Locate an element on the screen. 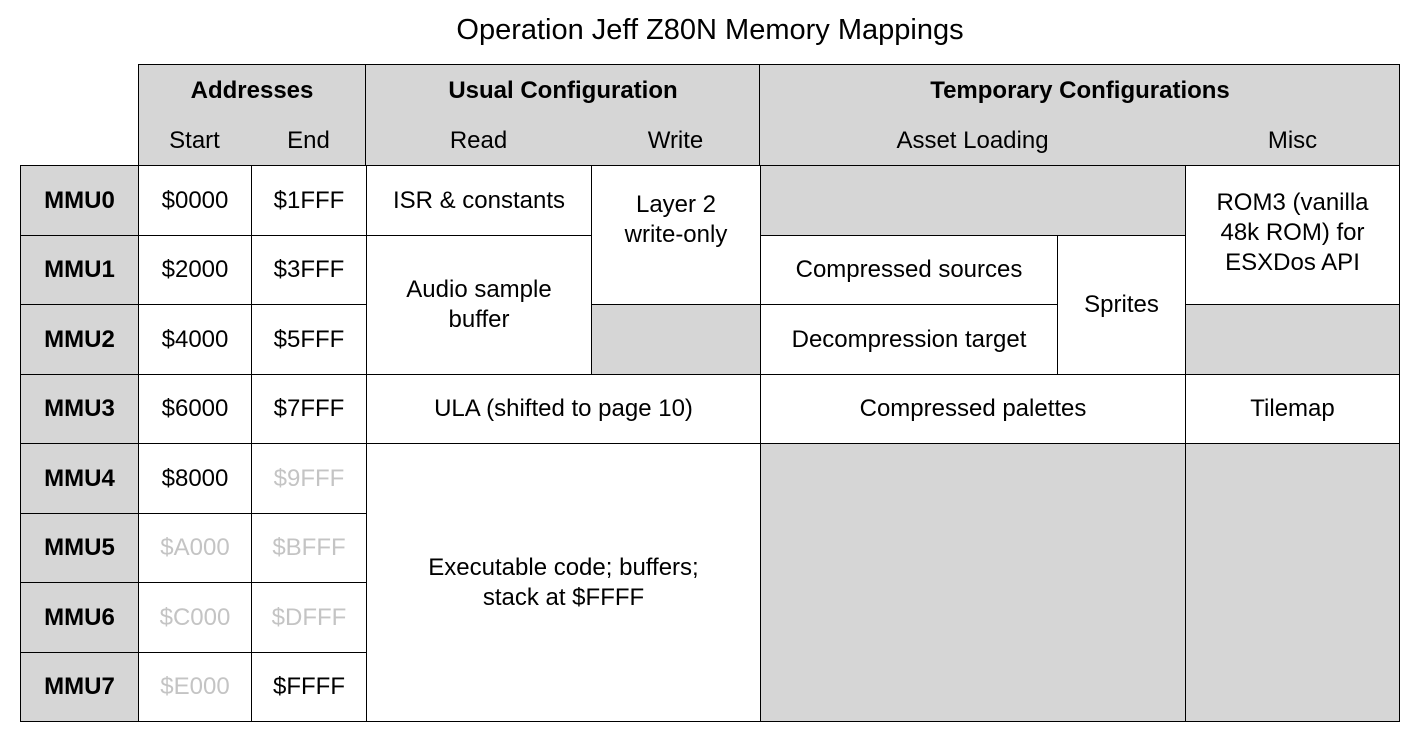 This screenshot has height=740, width=1420. start-address: $4000 is located at coordinates (195, 339).